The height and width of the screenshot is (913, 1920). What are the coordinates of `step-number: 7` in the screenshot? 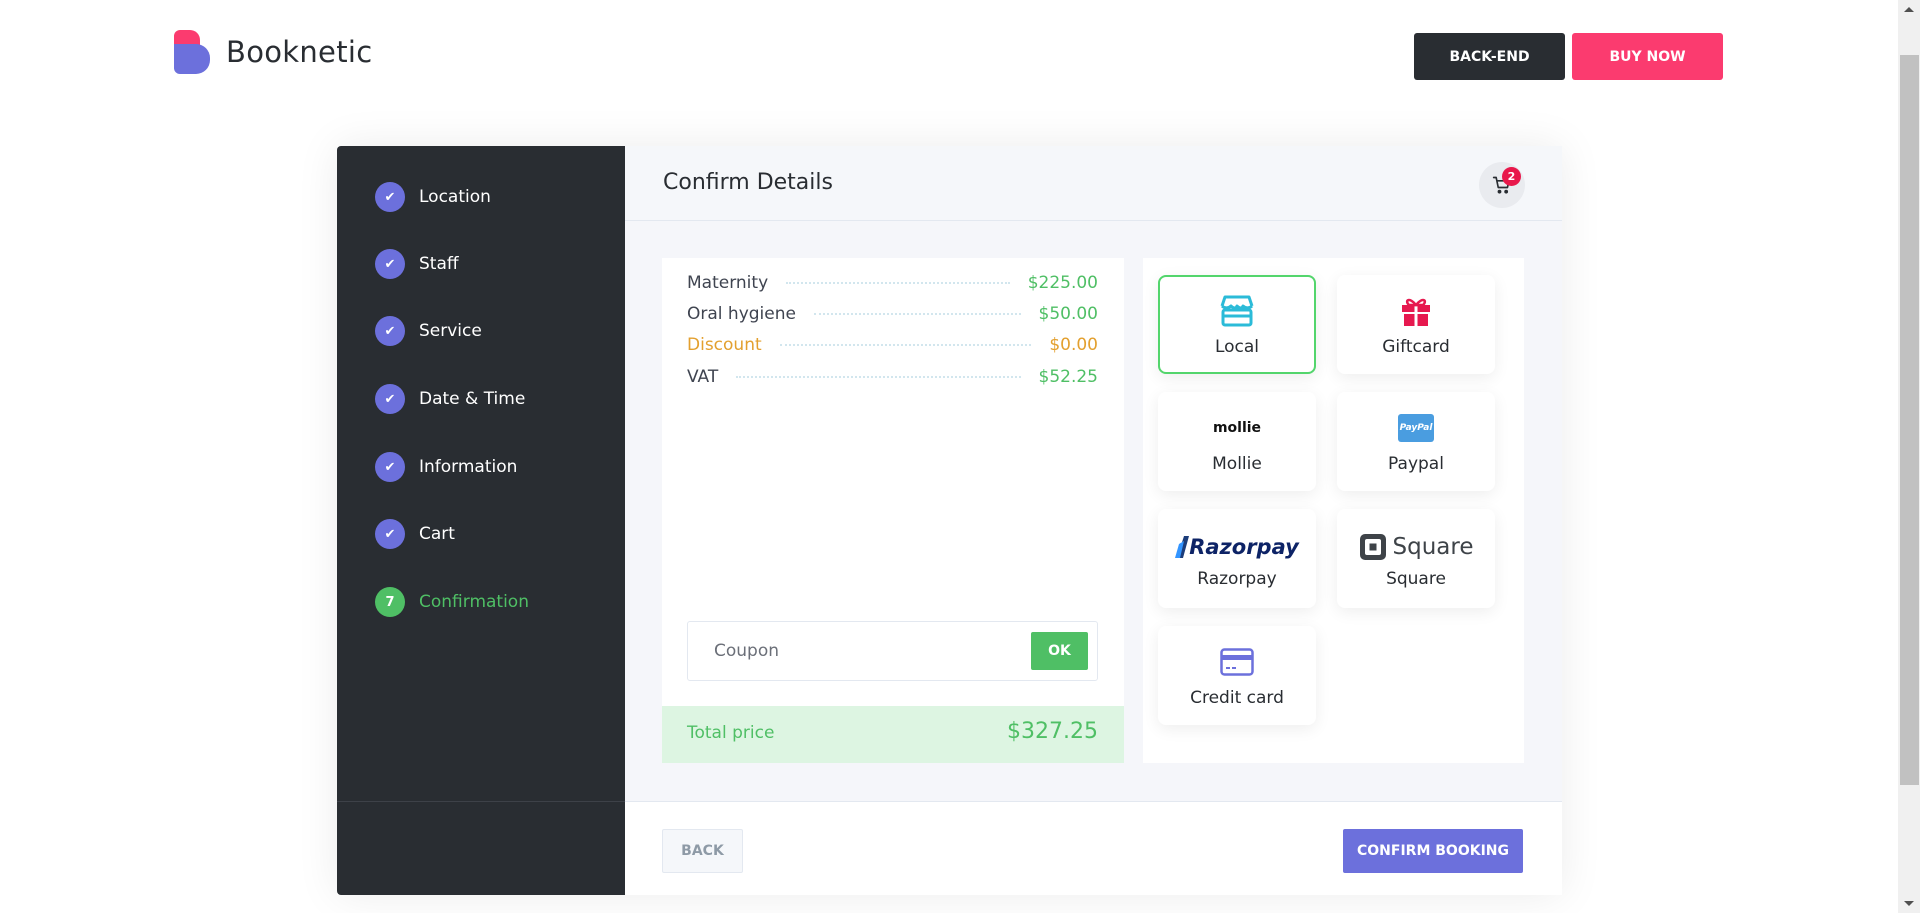 It's located at (390, 602).